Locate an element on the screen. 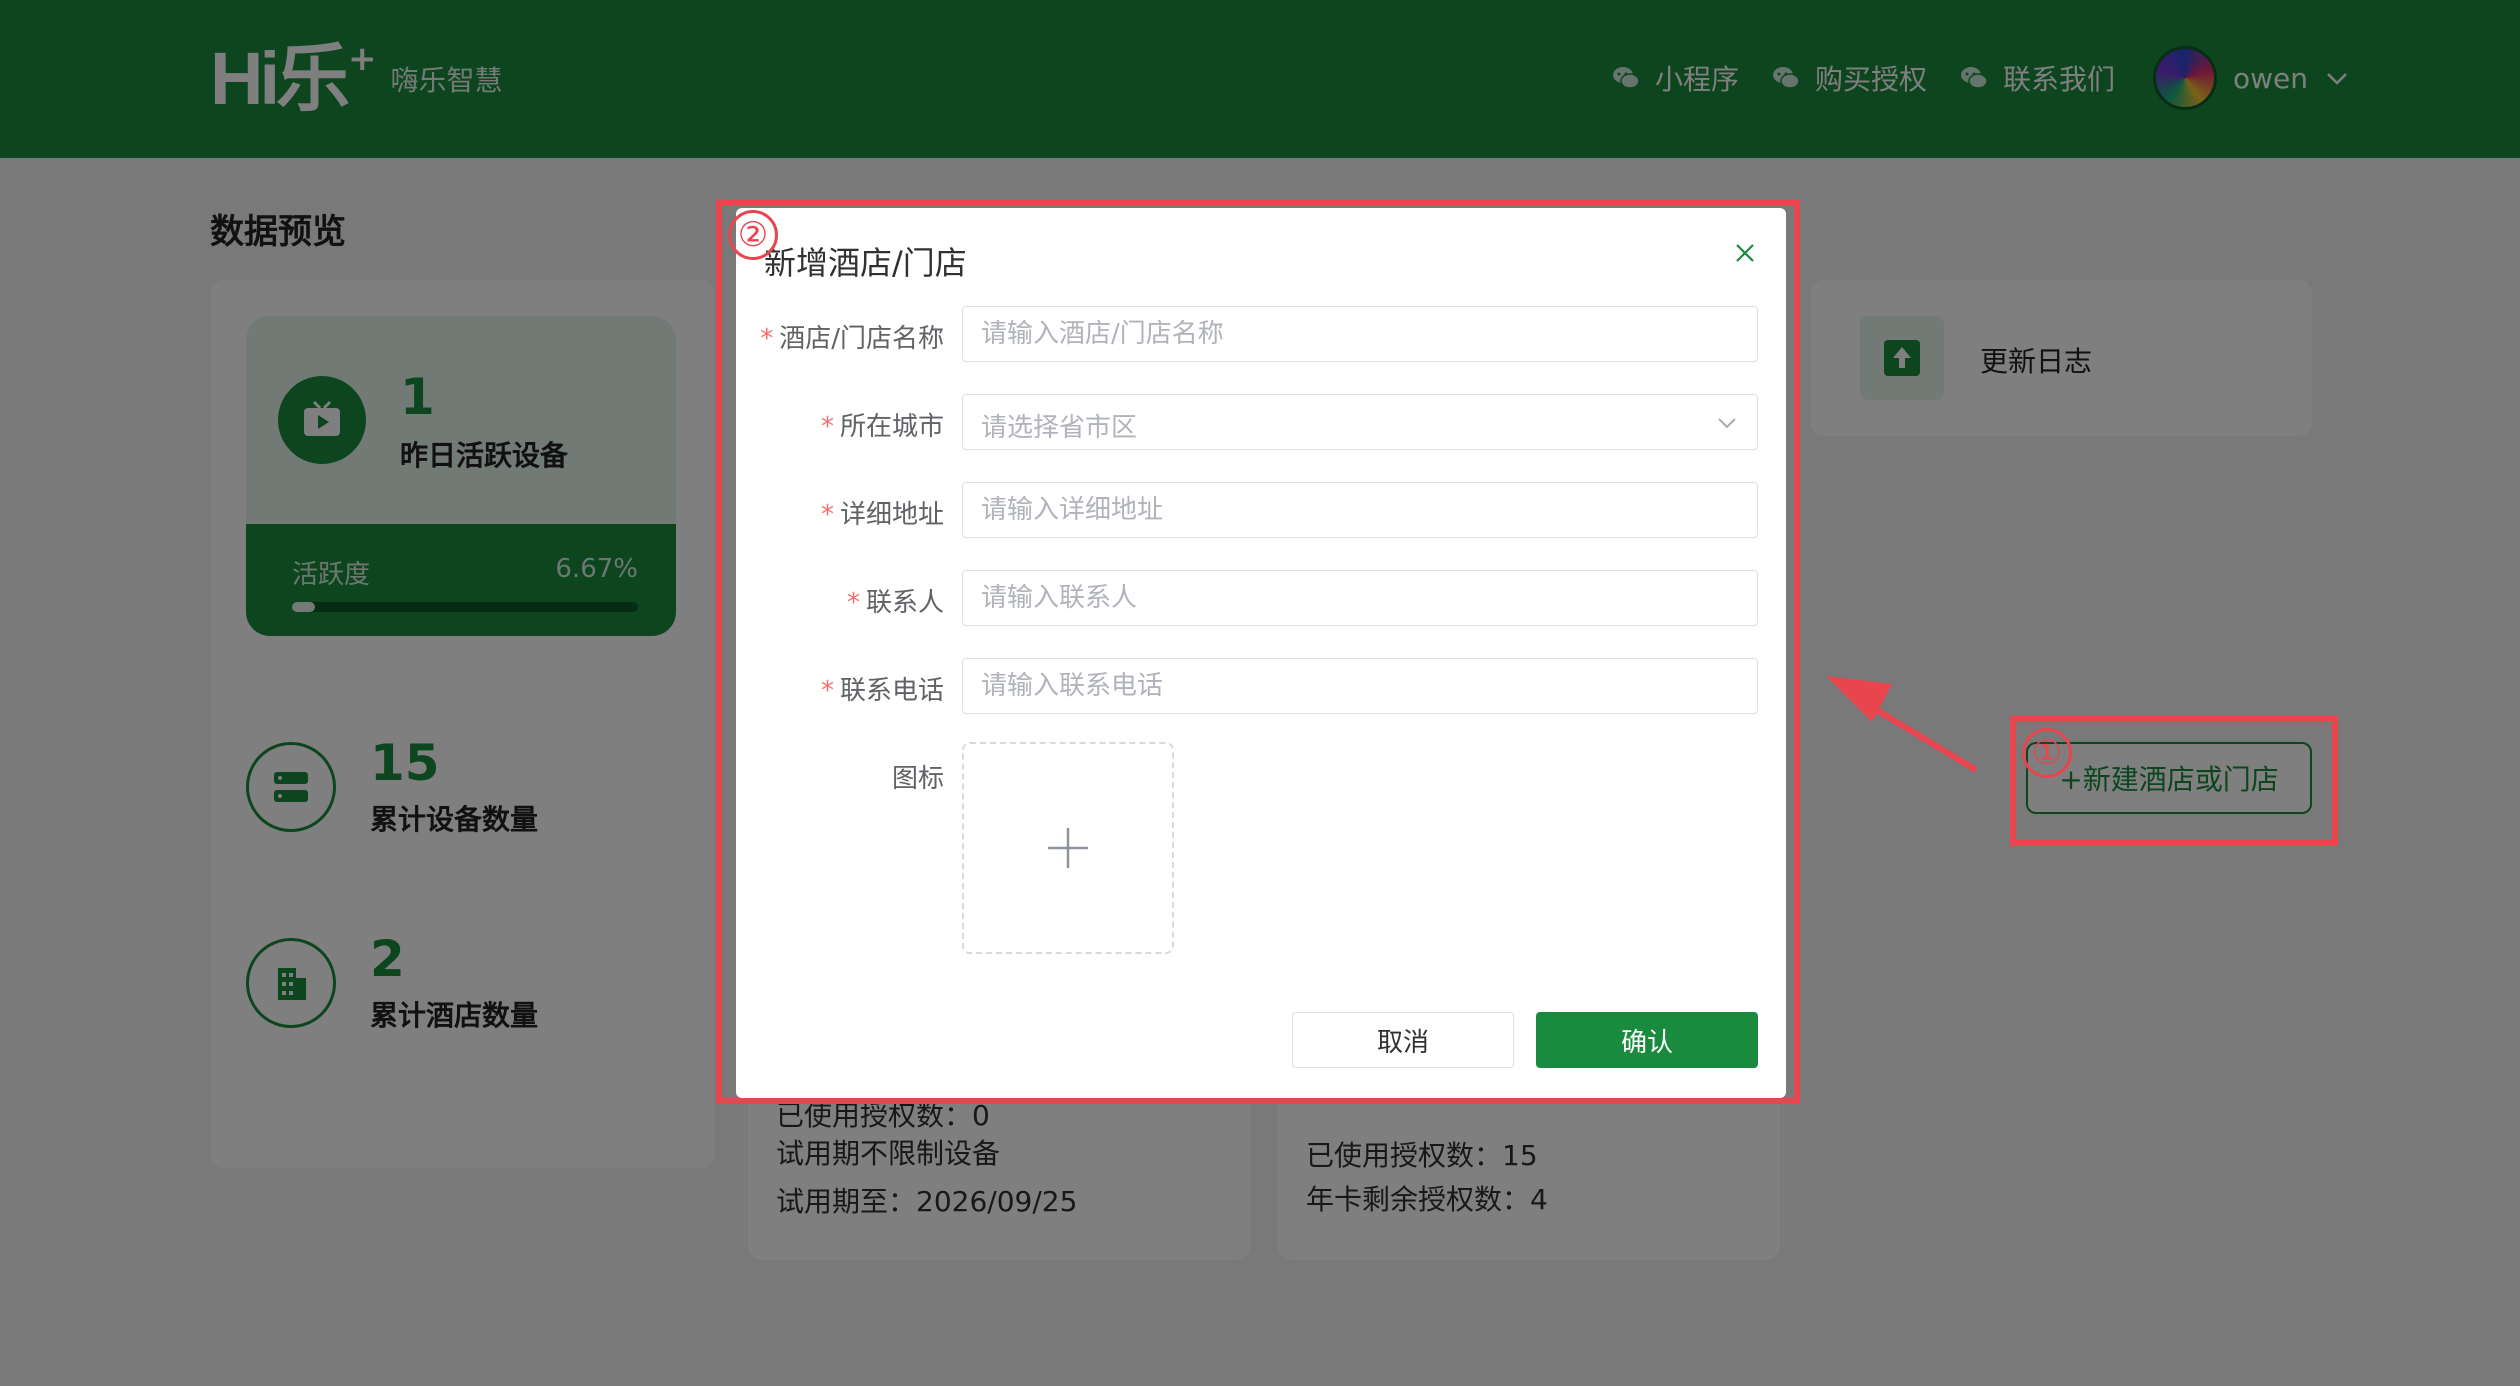 This screenshot has height=1386, width=2520. step-badge-2: ② is located at coordinates (753, 235).